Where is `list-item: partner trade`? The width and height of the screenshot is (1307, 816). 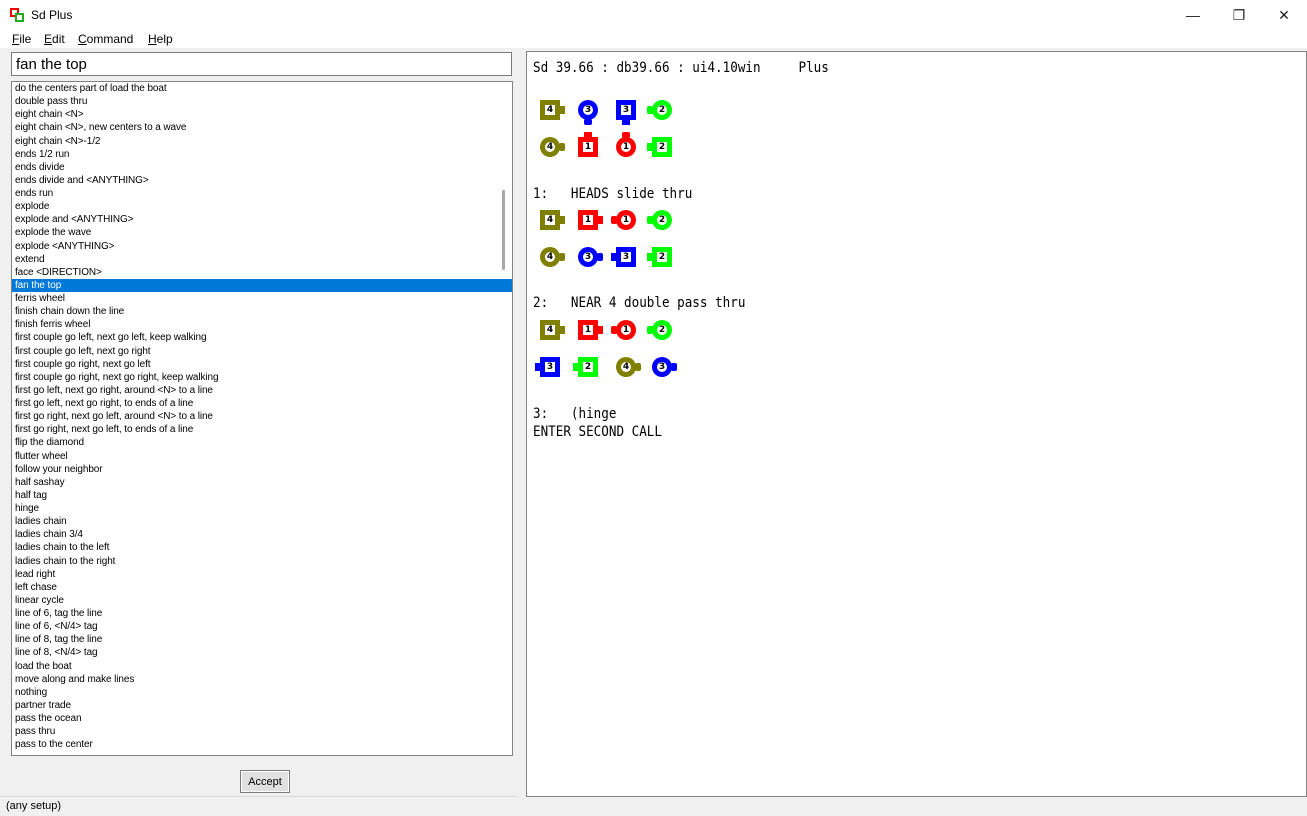 list-item: partner trade is located at coordinates (262, 705).